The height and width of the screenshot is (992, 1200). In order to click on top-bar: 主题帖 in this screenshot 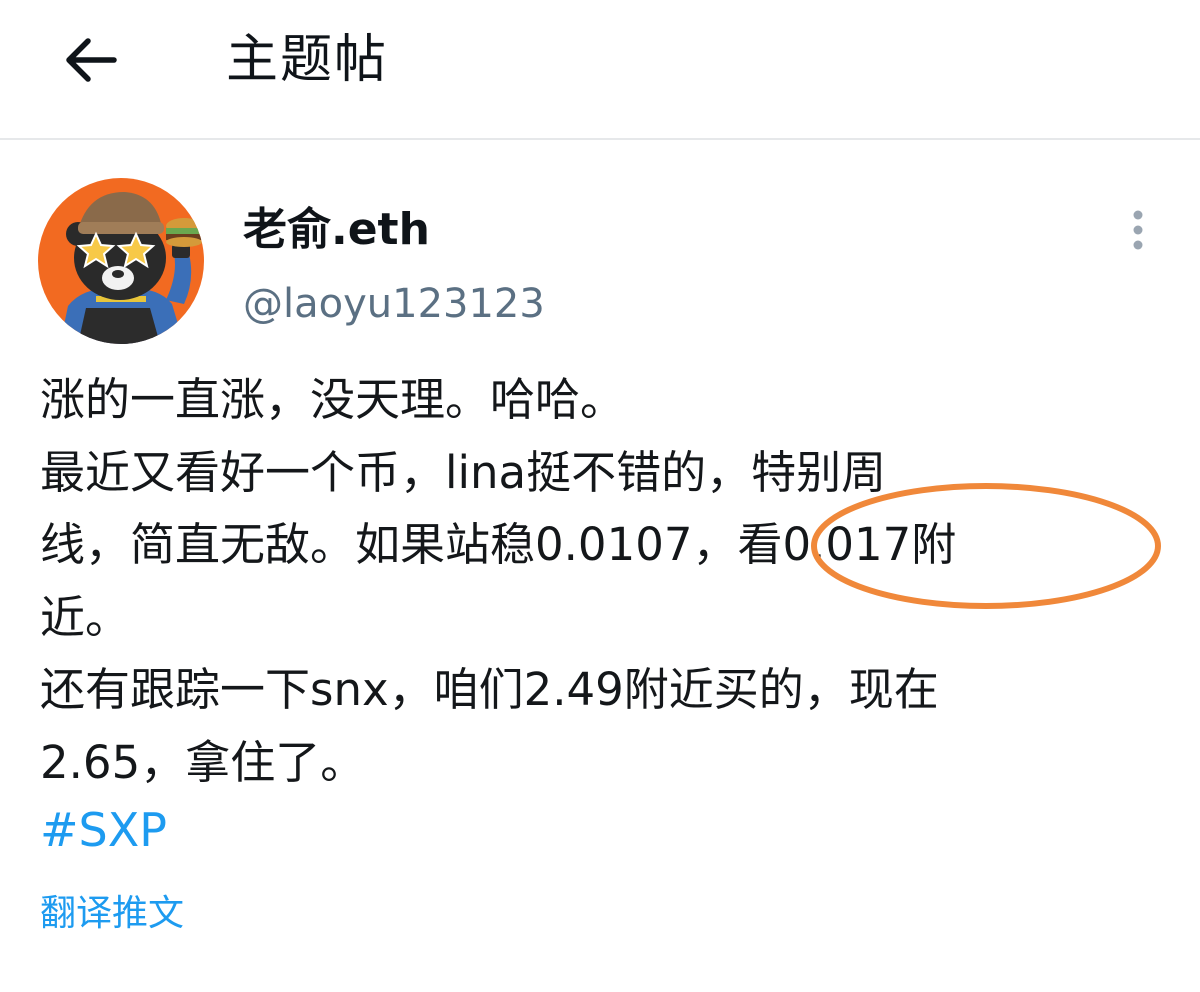, I will do `click(600, 70)`.